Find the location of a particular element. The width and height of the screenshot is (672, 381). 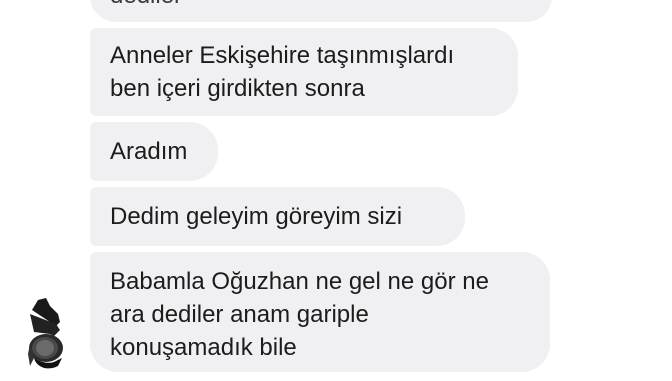

message-text: Anneler Eskişehire taşınmışlardı is located at coordinates (282, 55).